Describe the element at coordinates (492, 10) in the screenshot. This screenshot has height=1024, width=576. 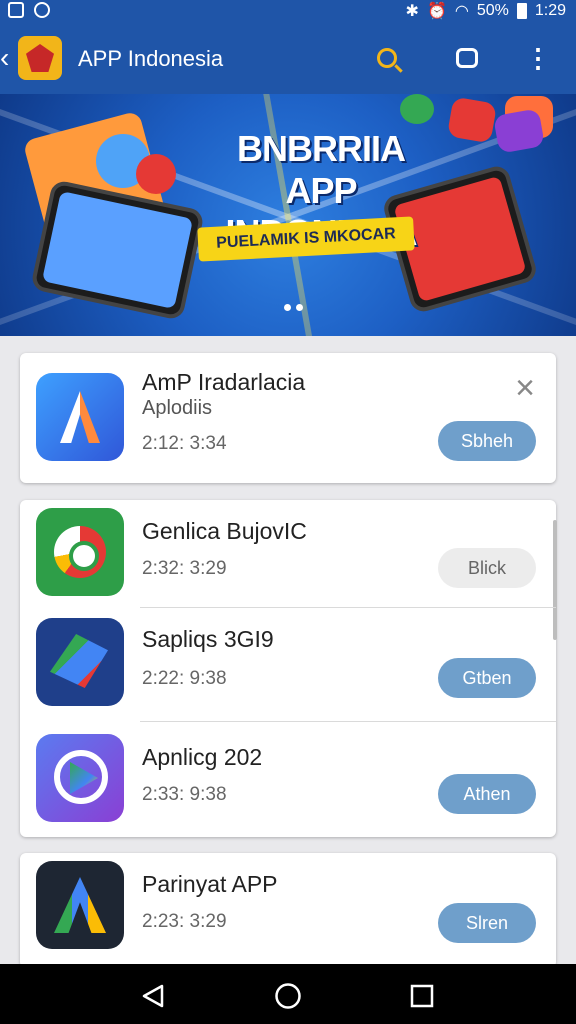
I see `battery-percent: 50%` at that location.